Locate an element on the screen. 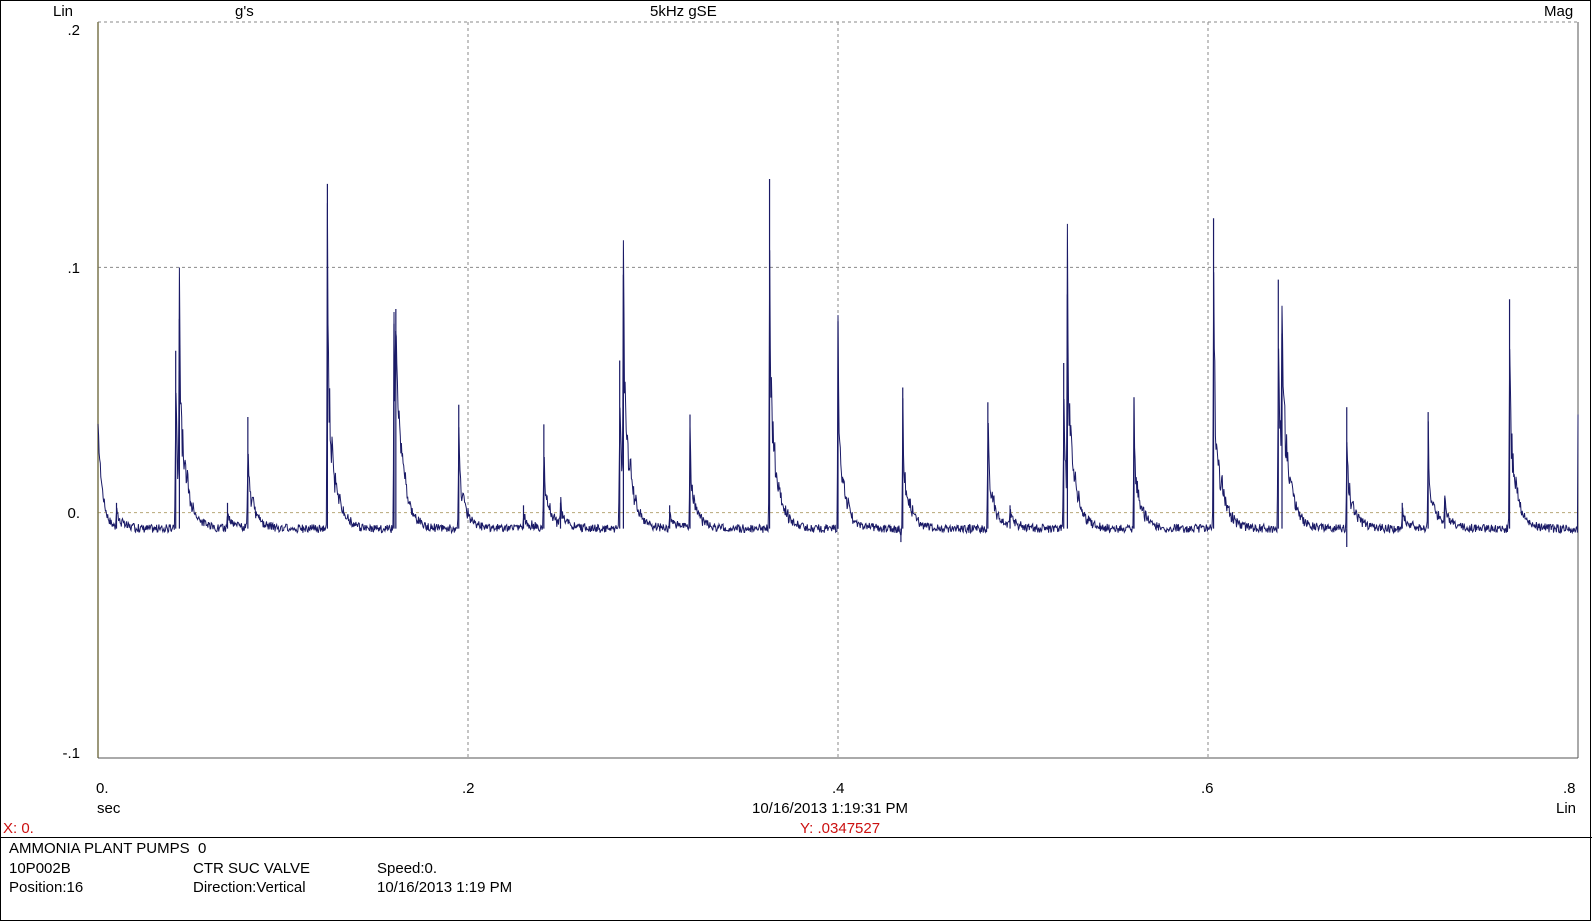  y-tick-label: .2 is located at coordinates (73, 30).